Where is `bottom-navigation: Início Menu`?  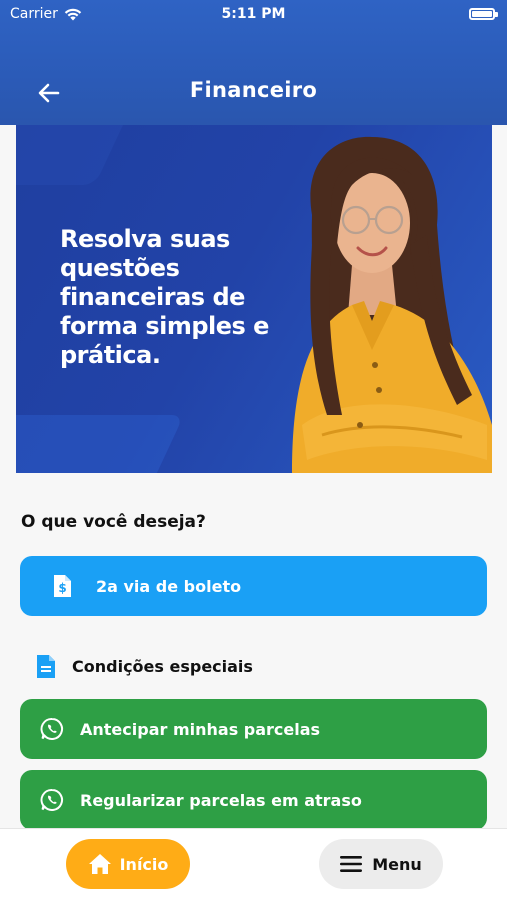 bottom-navigation: Início Menu is located at coordinates (253, 864).